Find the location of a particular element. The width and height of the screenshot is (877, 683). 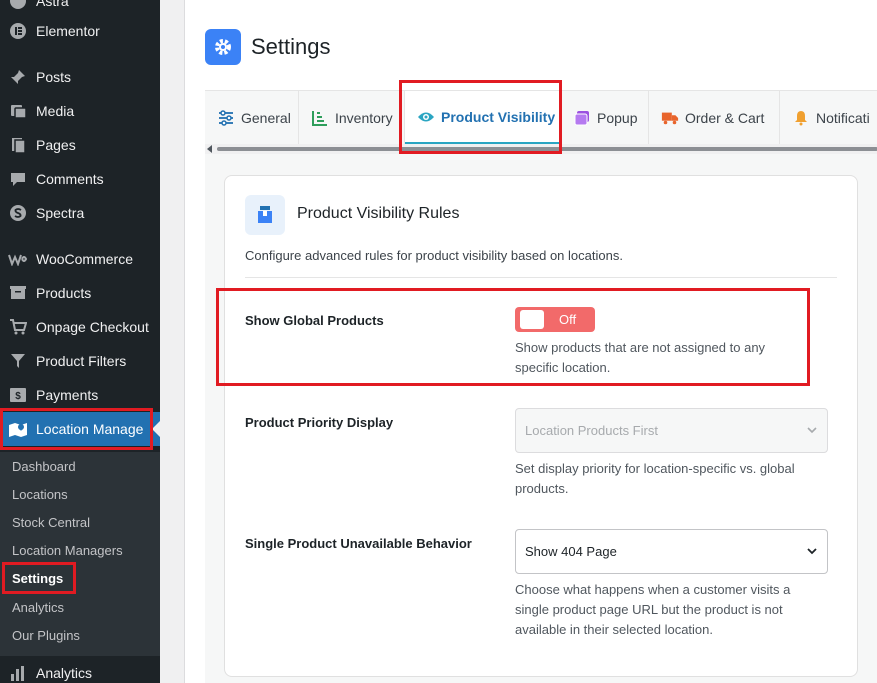

select-value: Show 404 Page is located at coordinates (571, 551).